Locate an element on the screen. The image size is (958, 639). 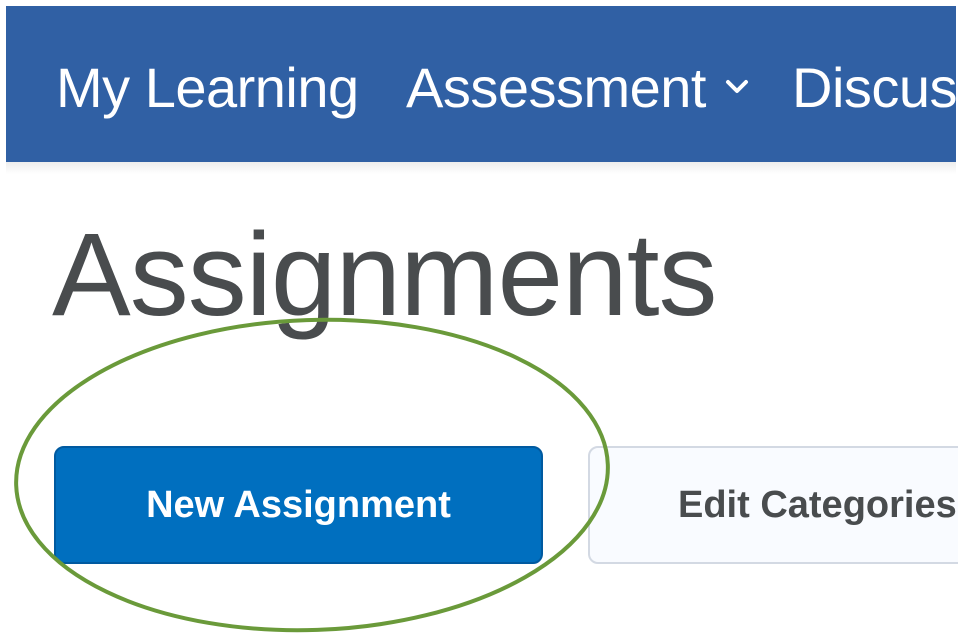
edit-categories-button: Edit Categories is located at coordinates (773, 505).